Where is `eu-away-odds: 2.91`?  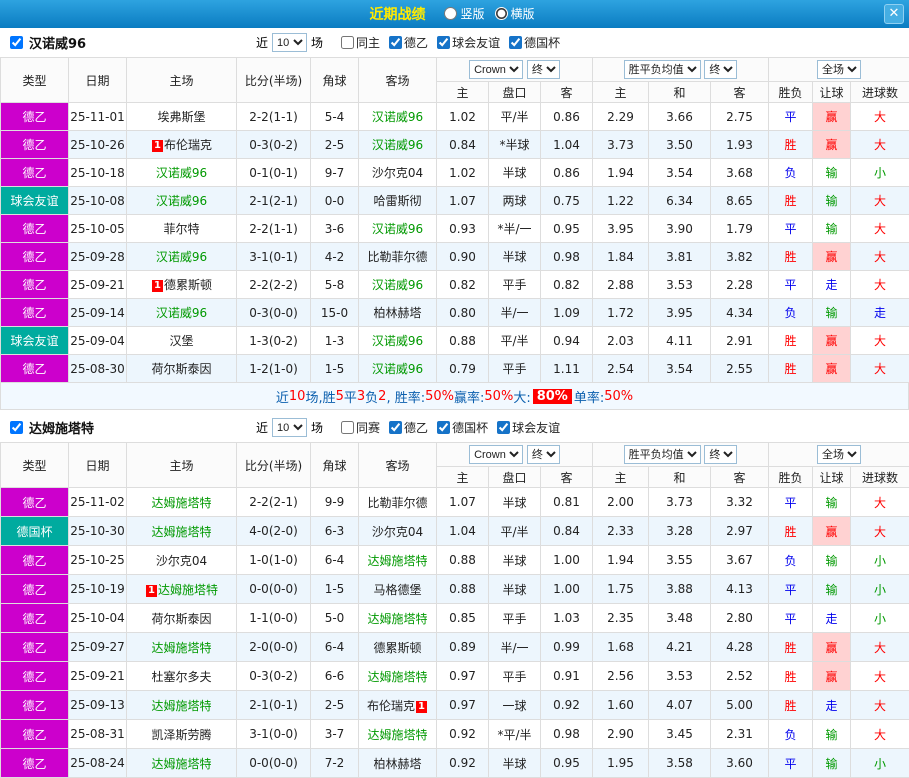 eu-away-odds: 2.91 is located at coordinates (740, 341).